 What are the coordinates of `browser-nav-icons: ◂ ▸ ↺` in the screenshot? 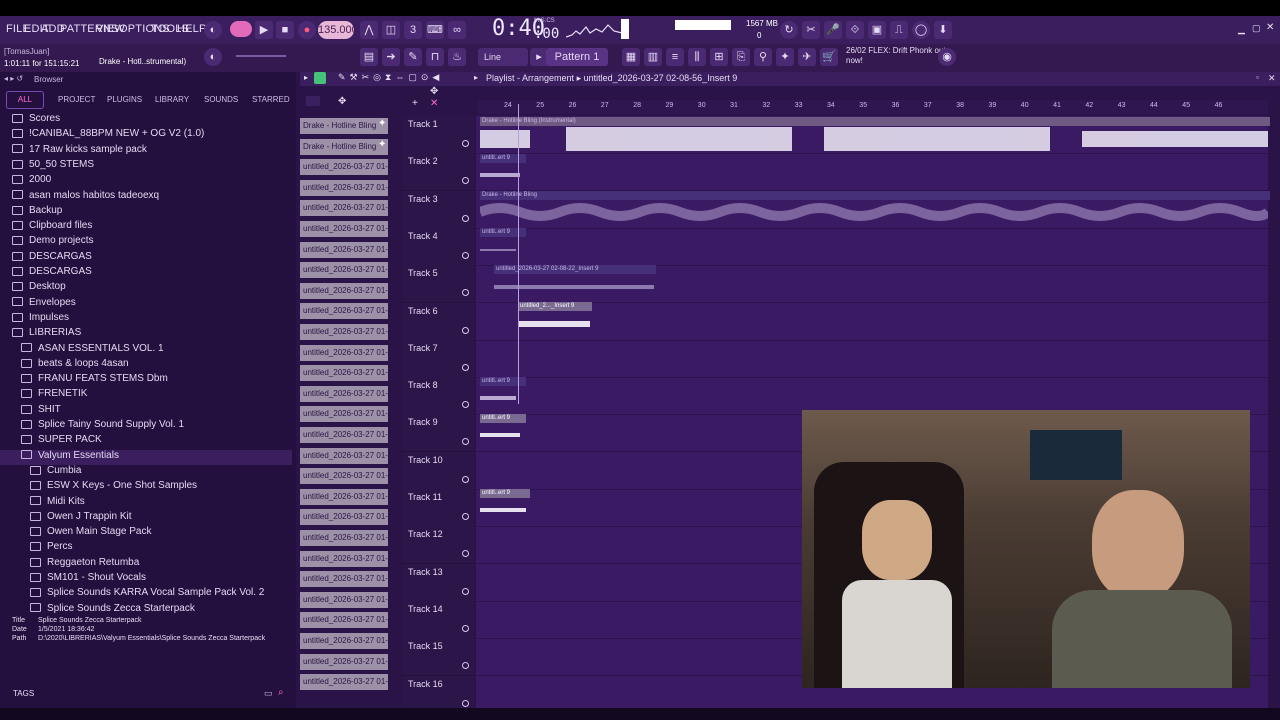 It's located at (13, 78).